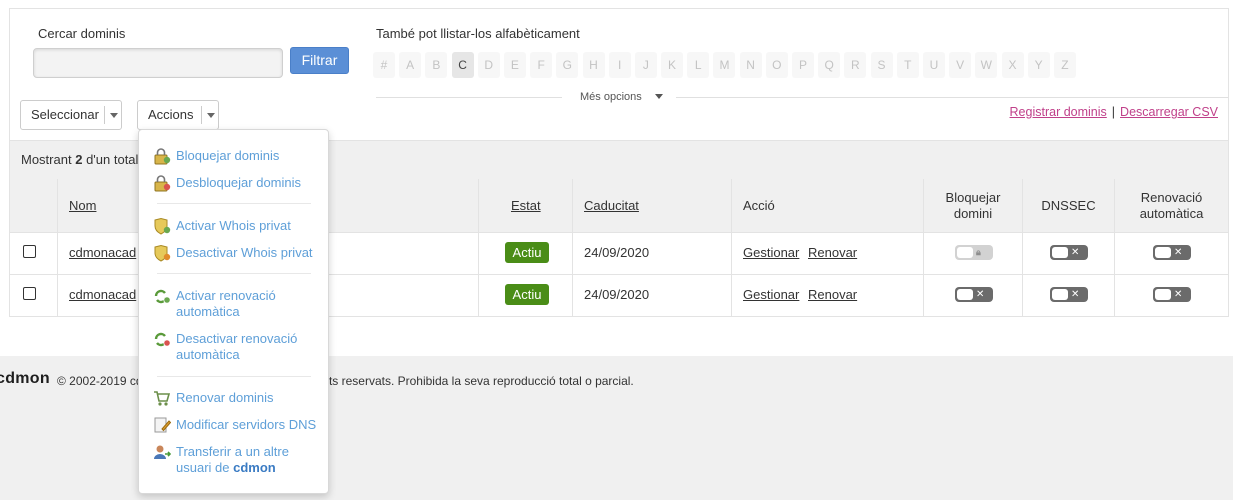 This screenshot has height=500, width=1233. Describe the element at coordinates (238, 398) in the screenshot. I see `menu-item-renew-domains: Renovar dominis` at that location.